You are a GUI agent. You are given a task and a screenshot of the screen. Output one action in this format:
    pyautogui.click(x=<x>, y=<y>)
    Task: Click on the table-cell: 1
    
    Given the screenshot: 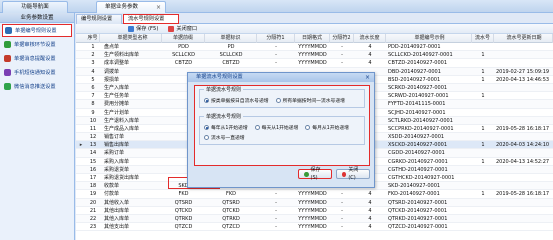 What is the action you would take?
    pyautogui.click(x=93, y=47)
    